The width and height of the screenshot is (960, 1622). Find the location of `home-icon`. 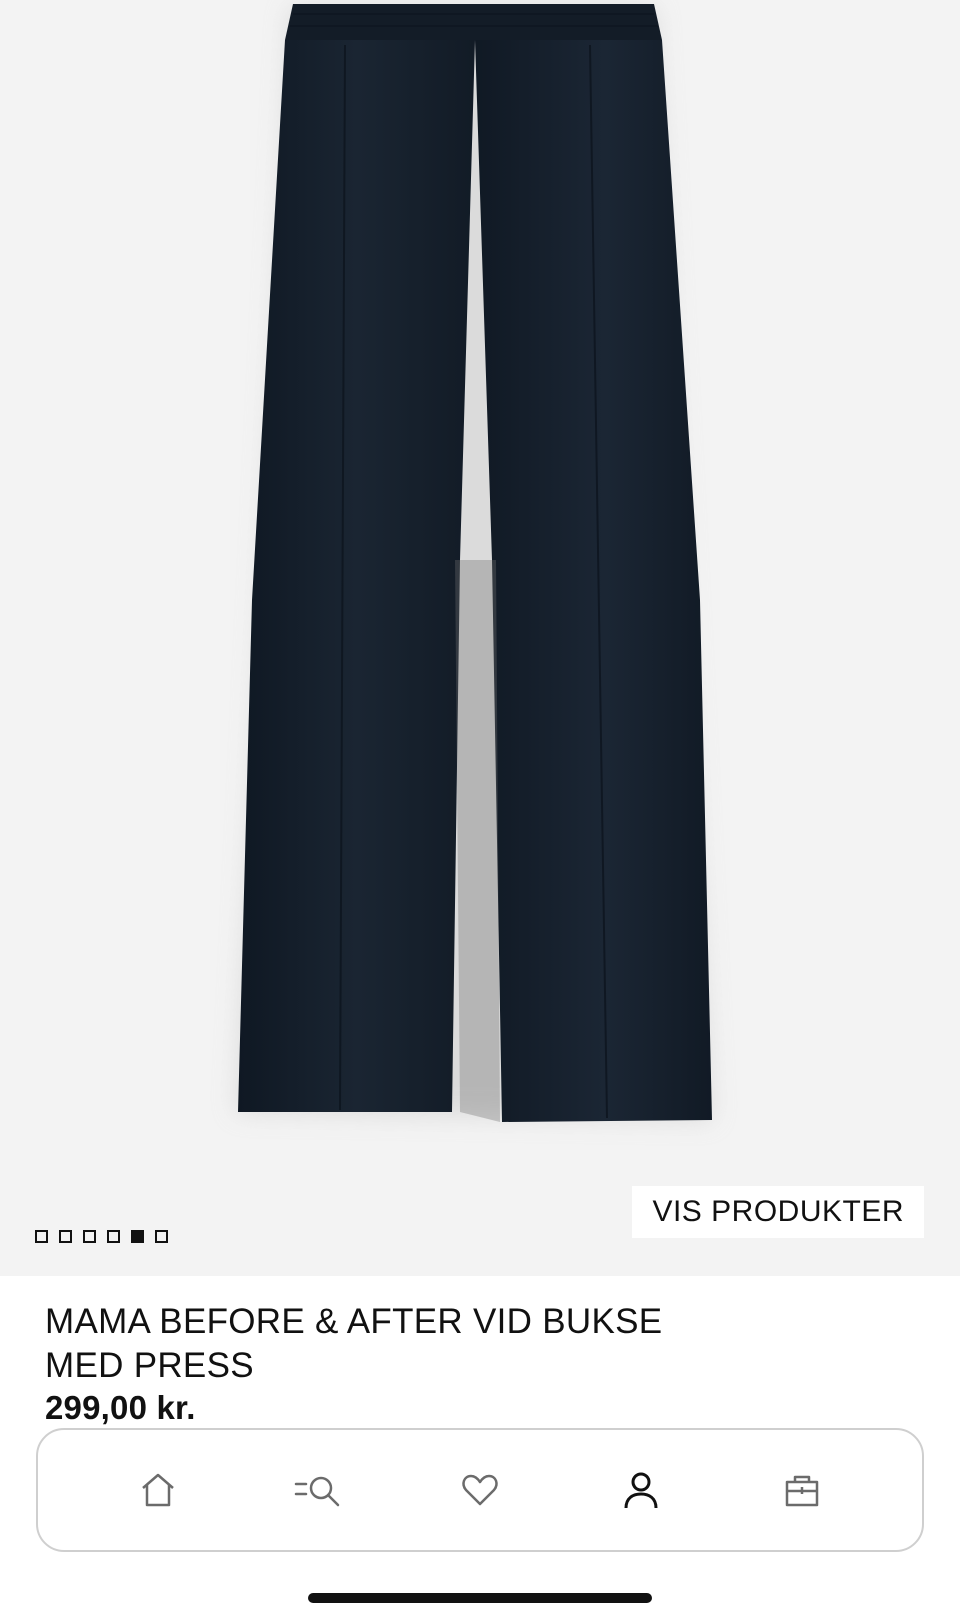

home-icon is located at coordinates (158, 1490).